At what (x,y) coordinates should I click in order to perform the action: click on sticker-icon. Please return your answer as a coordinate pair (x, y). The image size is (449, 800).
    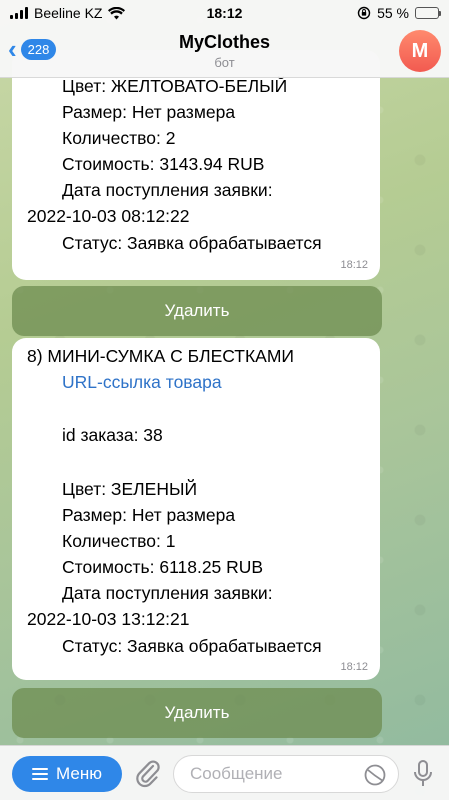
    Looking at the image, I should click on (375, 775).